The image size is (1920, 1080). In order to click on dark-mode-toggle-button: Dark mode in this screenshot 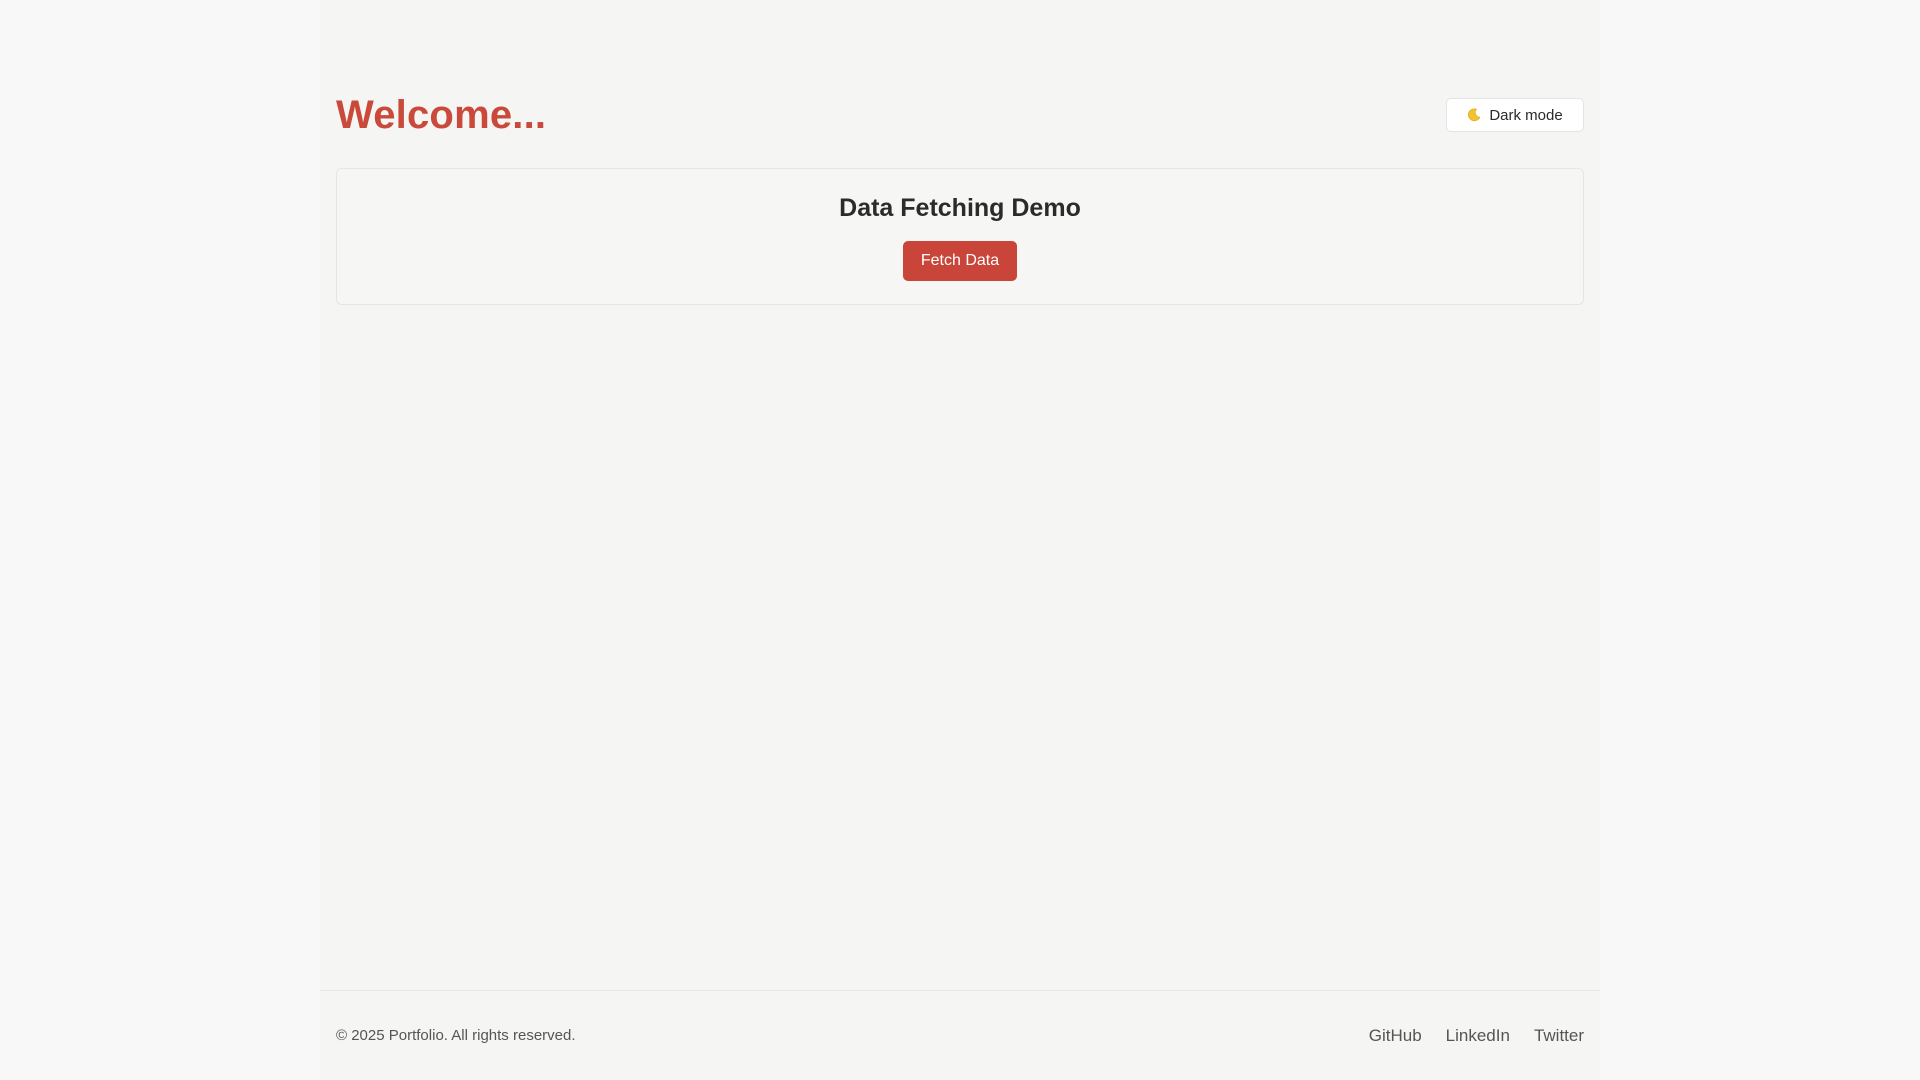, I will do `click(1515, 115)`.